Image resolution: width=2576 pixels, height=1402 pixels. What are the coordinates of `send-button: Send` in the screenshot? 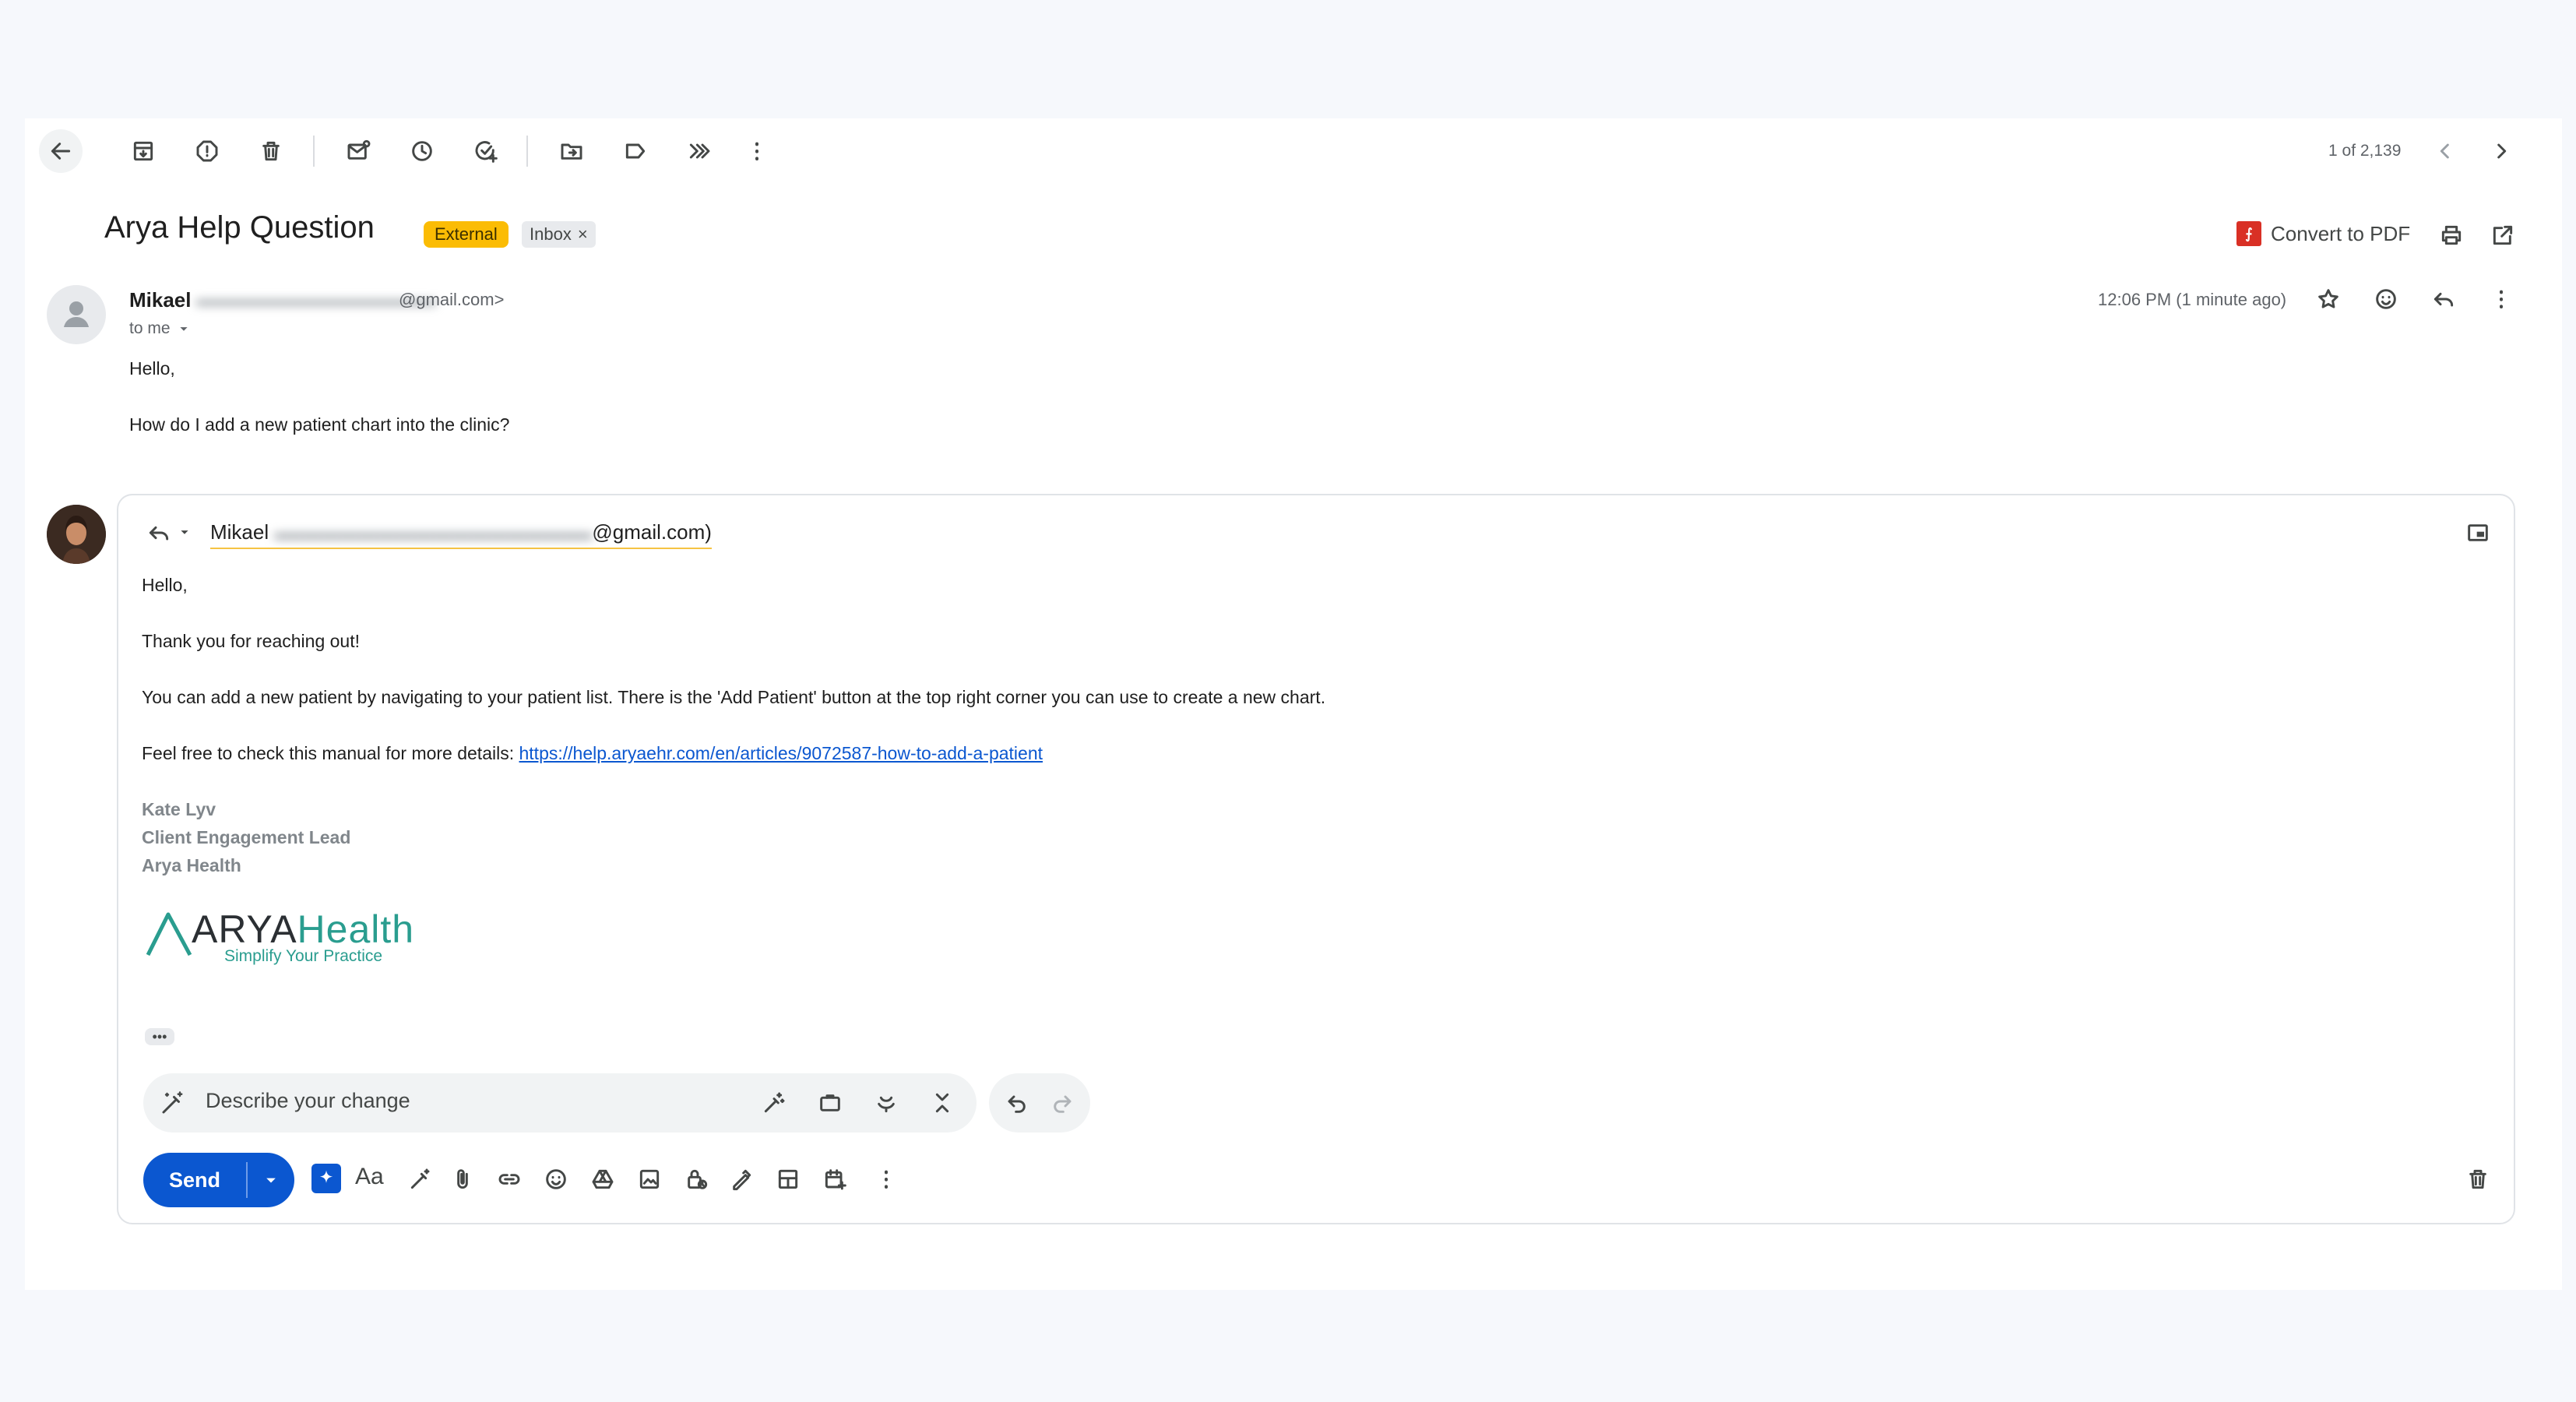 It's located at (194, 1180).